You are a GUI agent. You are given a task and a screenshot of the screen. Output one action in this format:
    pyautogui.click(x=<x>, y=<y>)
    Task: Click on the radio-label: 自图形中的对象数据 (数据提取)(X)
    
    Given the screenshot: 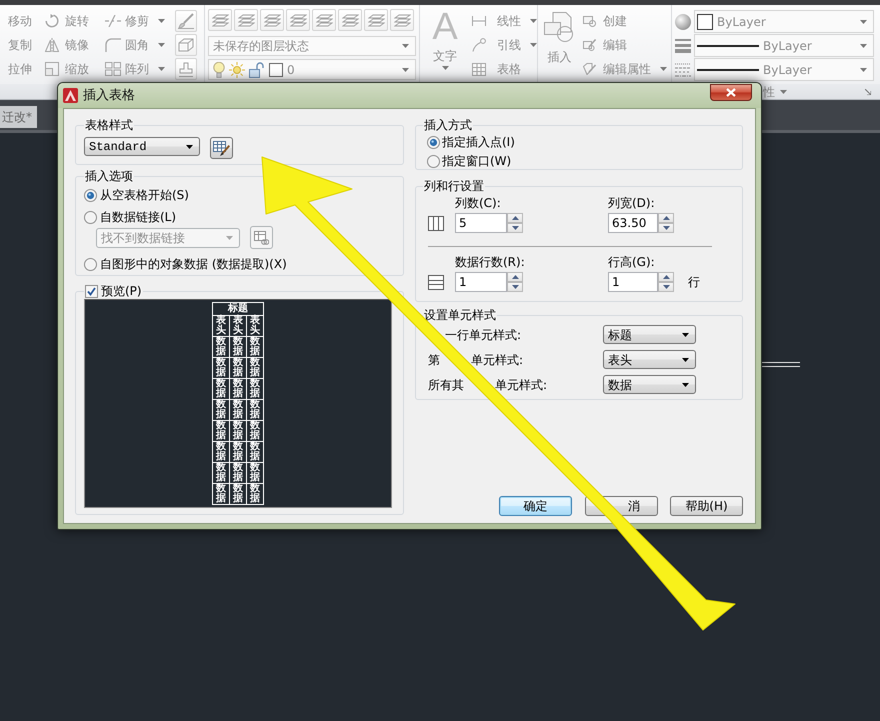 What is the action you would take?
    pyautogui.click(x=193, y=264)
    